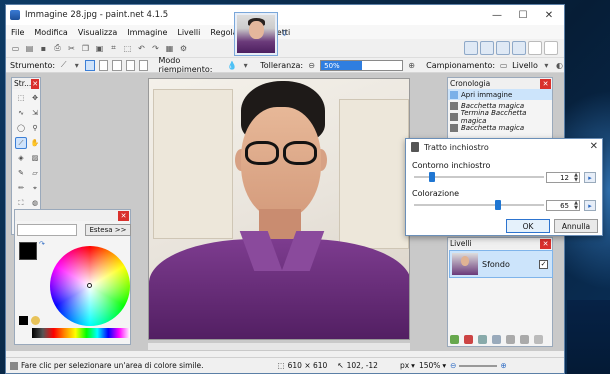  Describe the element at coordinates (144, 65) in the screenshot. I see `selection-mode-invert-icon` at that location.